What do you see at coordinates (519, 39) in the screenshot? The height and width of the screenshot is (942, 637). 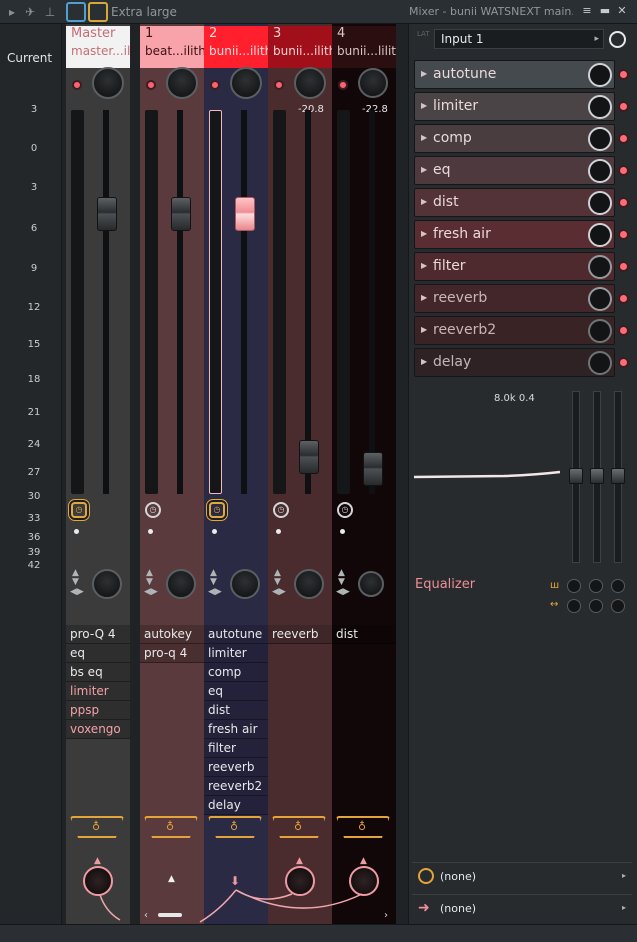 I see `input-select: Input 1 ▸` at bounding box center [519, 39].